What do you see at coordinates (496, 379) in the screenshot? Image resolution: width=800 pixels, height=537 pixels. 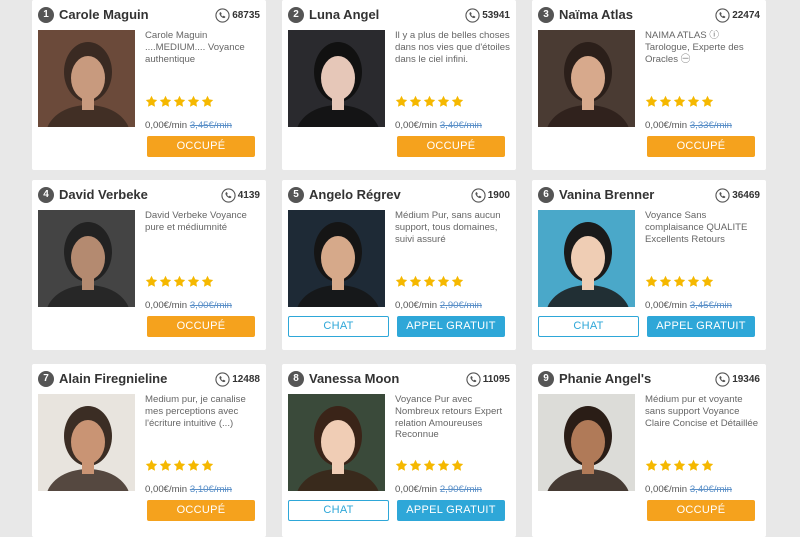 I see `call-count-value: 11095` at bounding box center [496, 379].